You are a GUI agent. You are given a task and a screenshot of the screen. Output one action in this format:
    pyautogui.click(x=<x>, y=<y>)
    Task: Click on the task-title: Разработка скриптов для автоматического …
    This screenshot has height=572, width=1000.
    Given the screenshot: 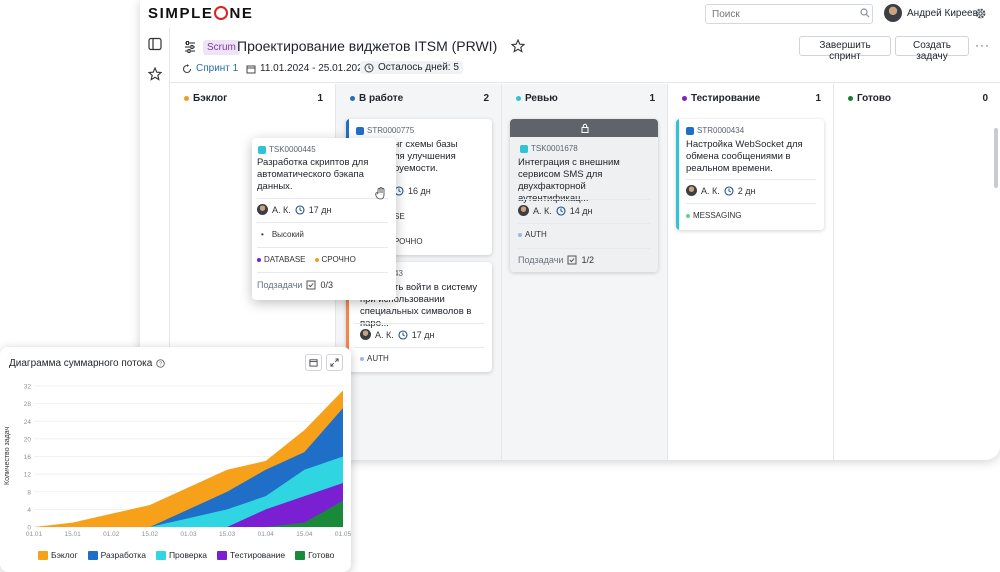 What is the action you would take?
    pyautogui.click(x=313, y=174)
    